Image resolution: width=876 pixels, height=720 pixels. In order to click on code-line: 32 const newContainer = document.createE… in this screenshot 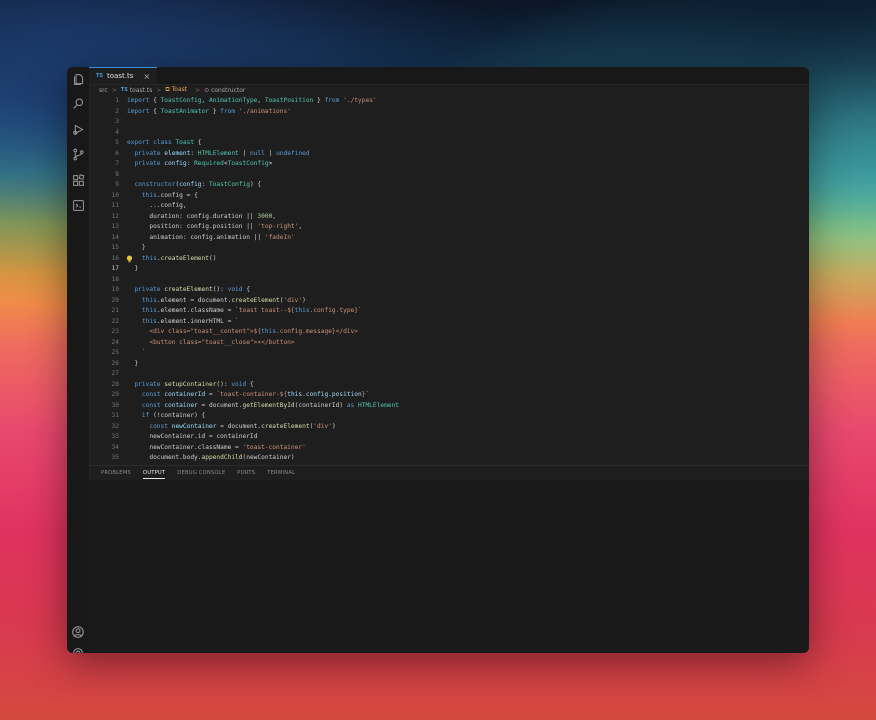, I will do `click(449, 427)`.